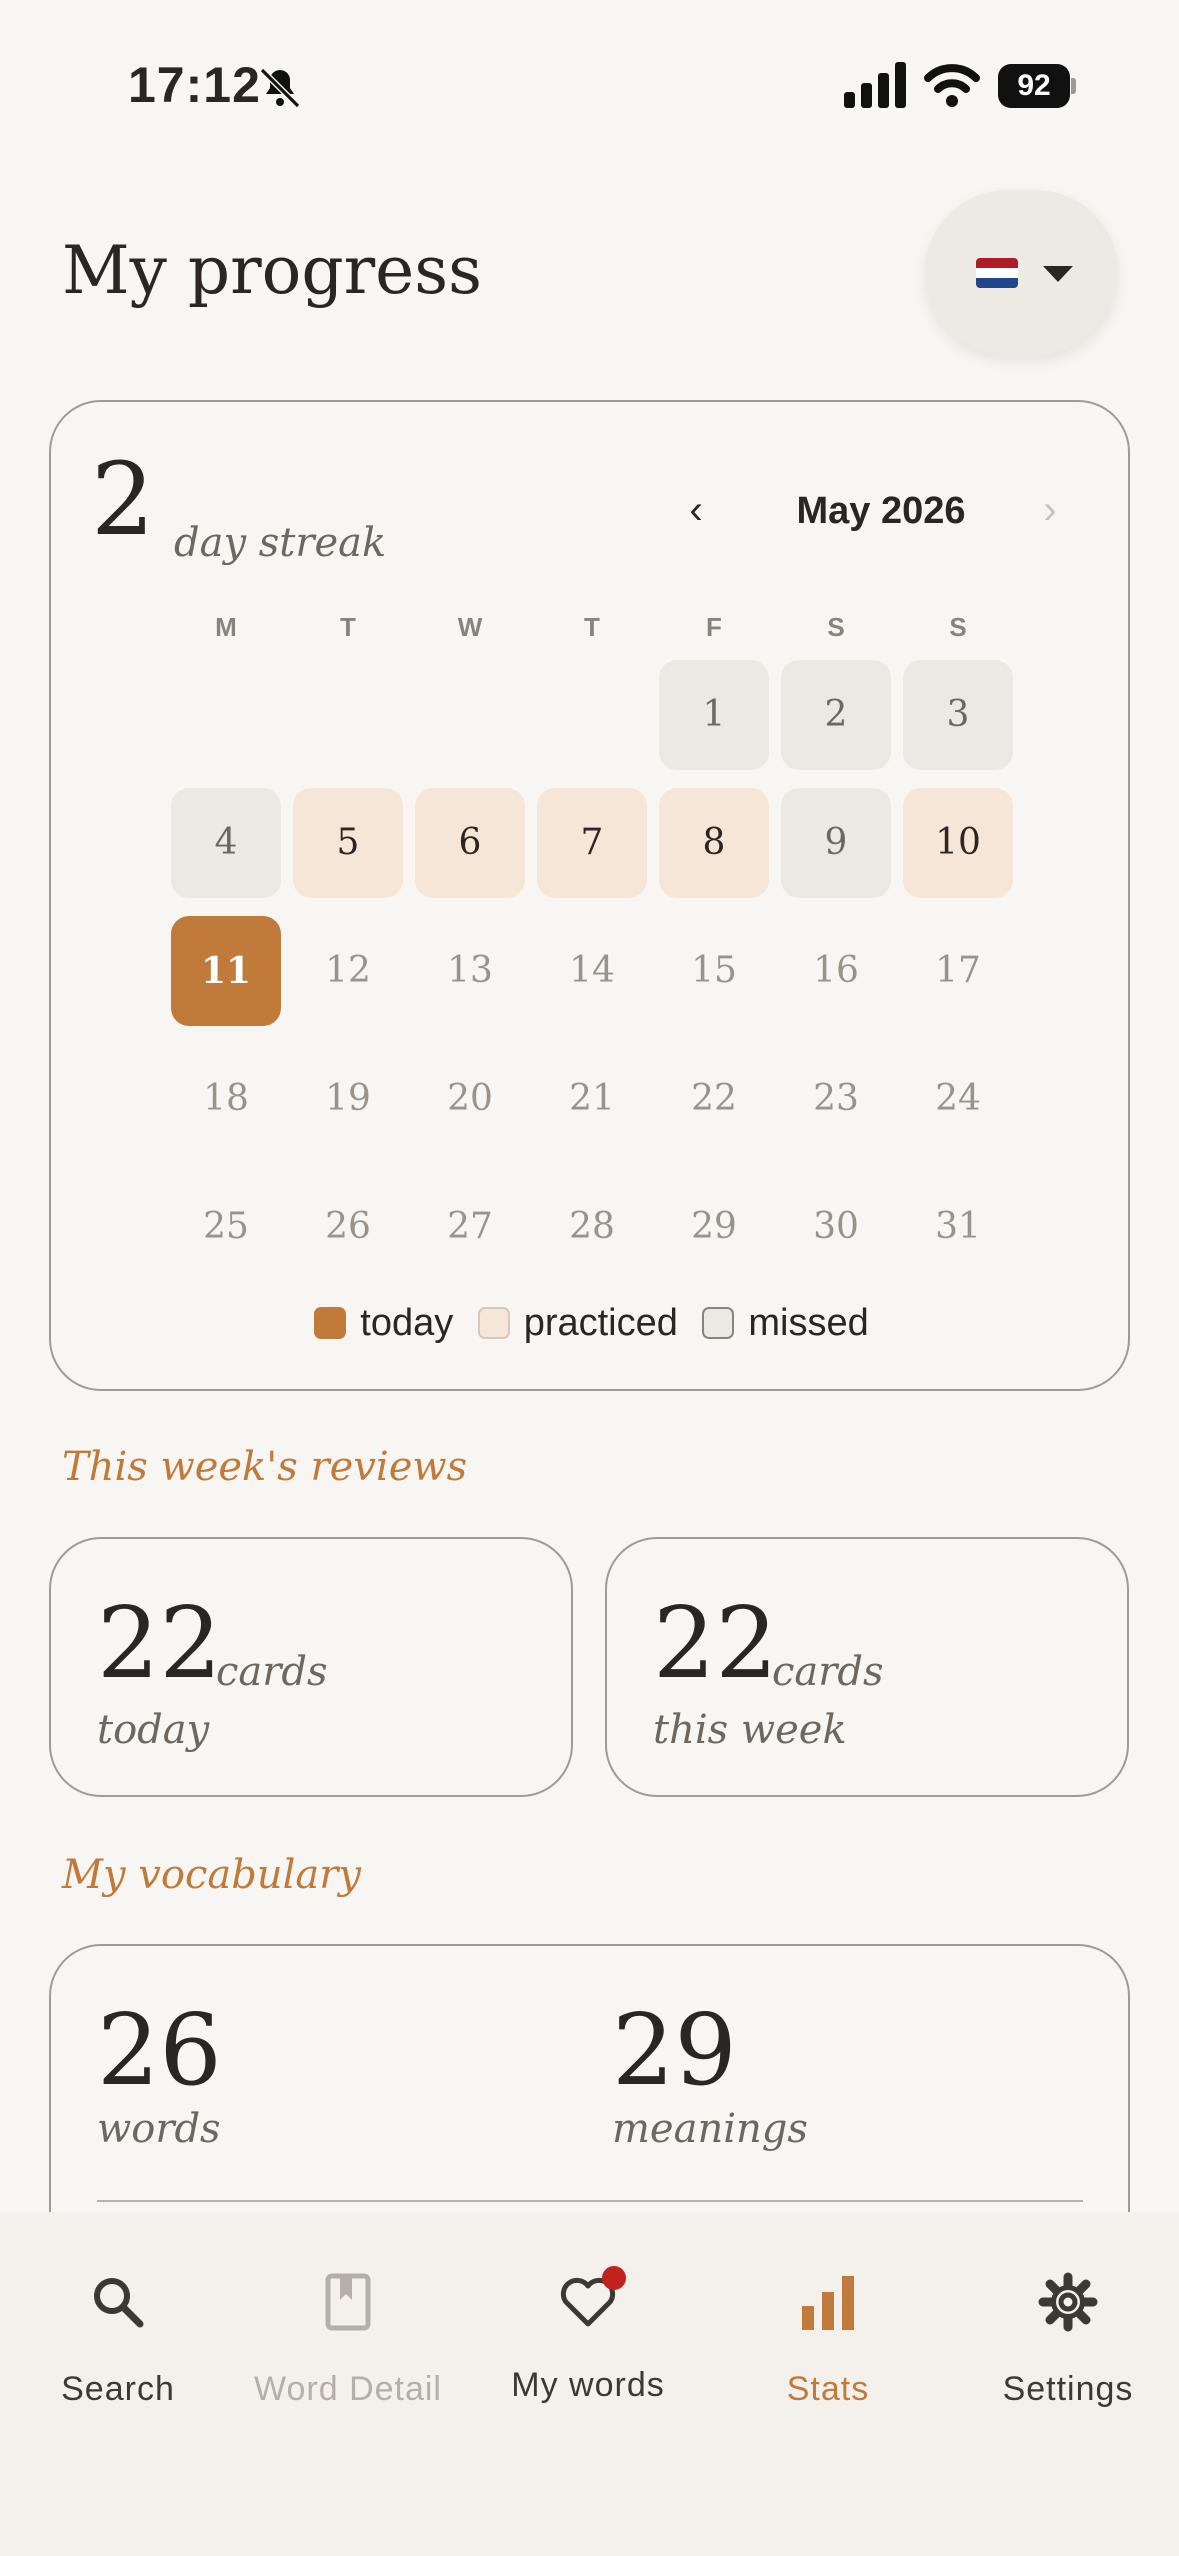  I want to click on streak-label: day streak, so click(280, 543).